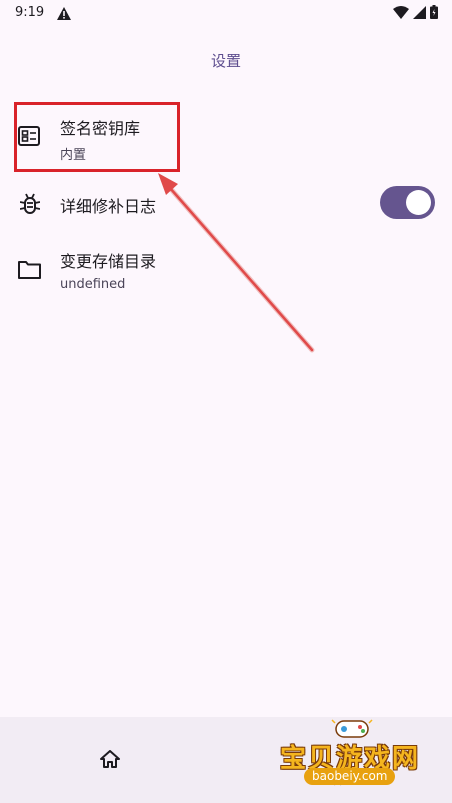  I want to click on watermark: 宝贝游戏网 baobeiy.com, so click(356, 758).